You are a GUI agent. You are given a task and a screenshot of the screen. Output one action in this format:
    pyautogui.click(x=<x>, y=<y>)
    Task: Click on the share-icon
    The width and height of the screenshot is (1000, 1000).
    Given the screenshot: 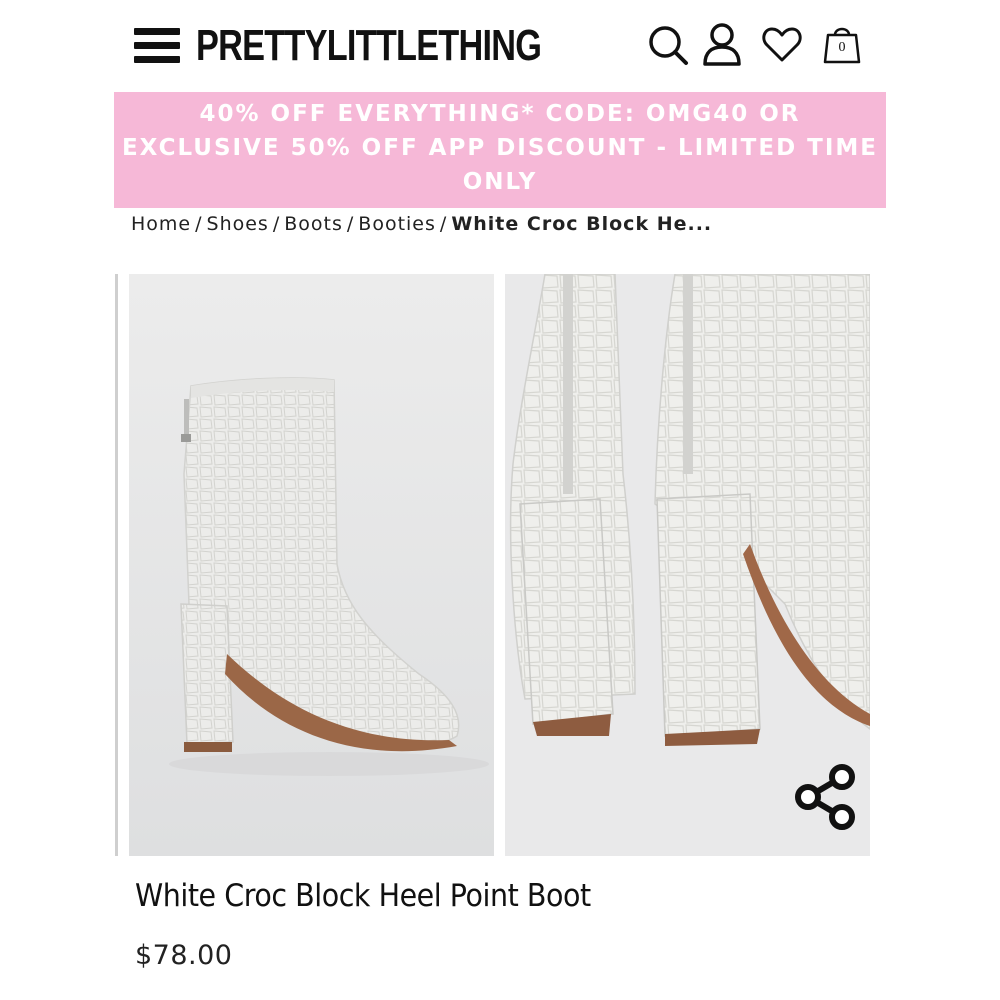 What is the action you would take?
    pyautogui.click(x=825, y=797)
    